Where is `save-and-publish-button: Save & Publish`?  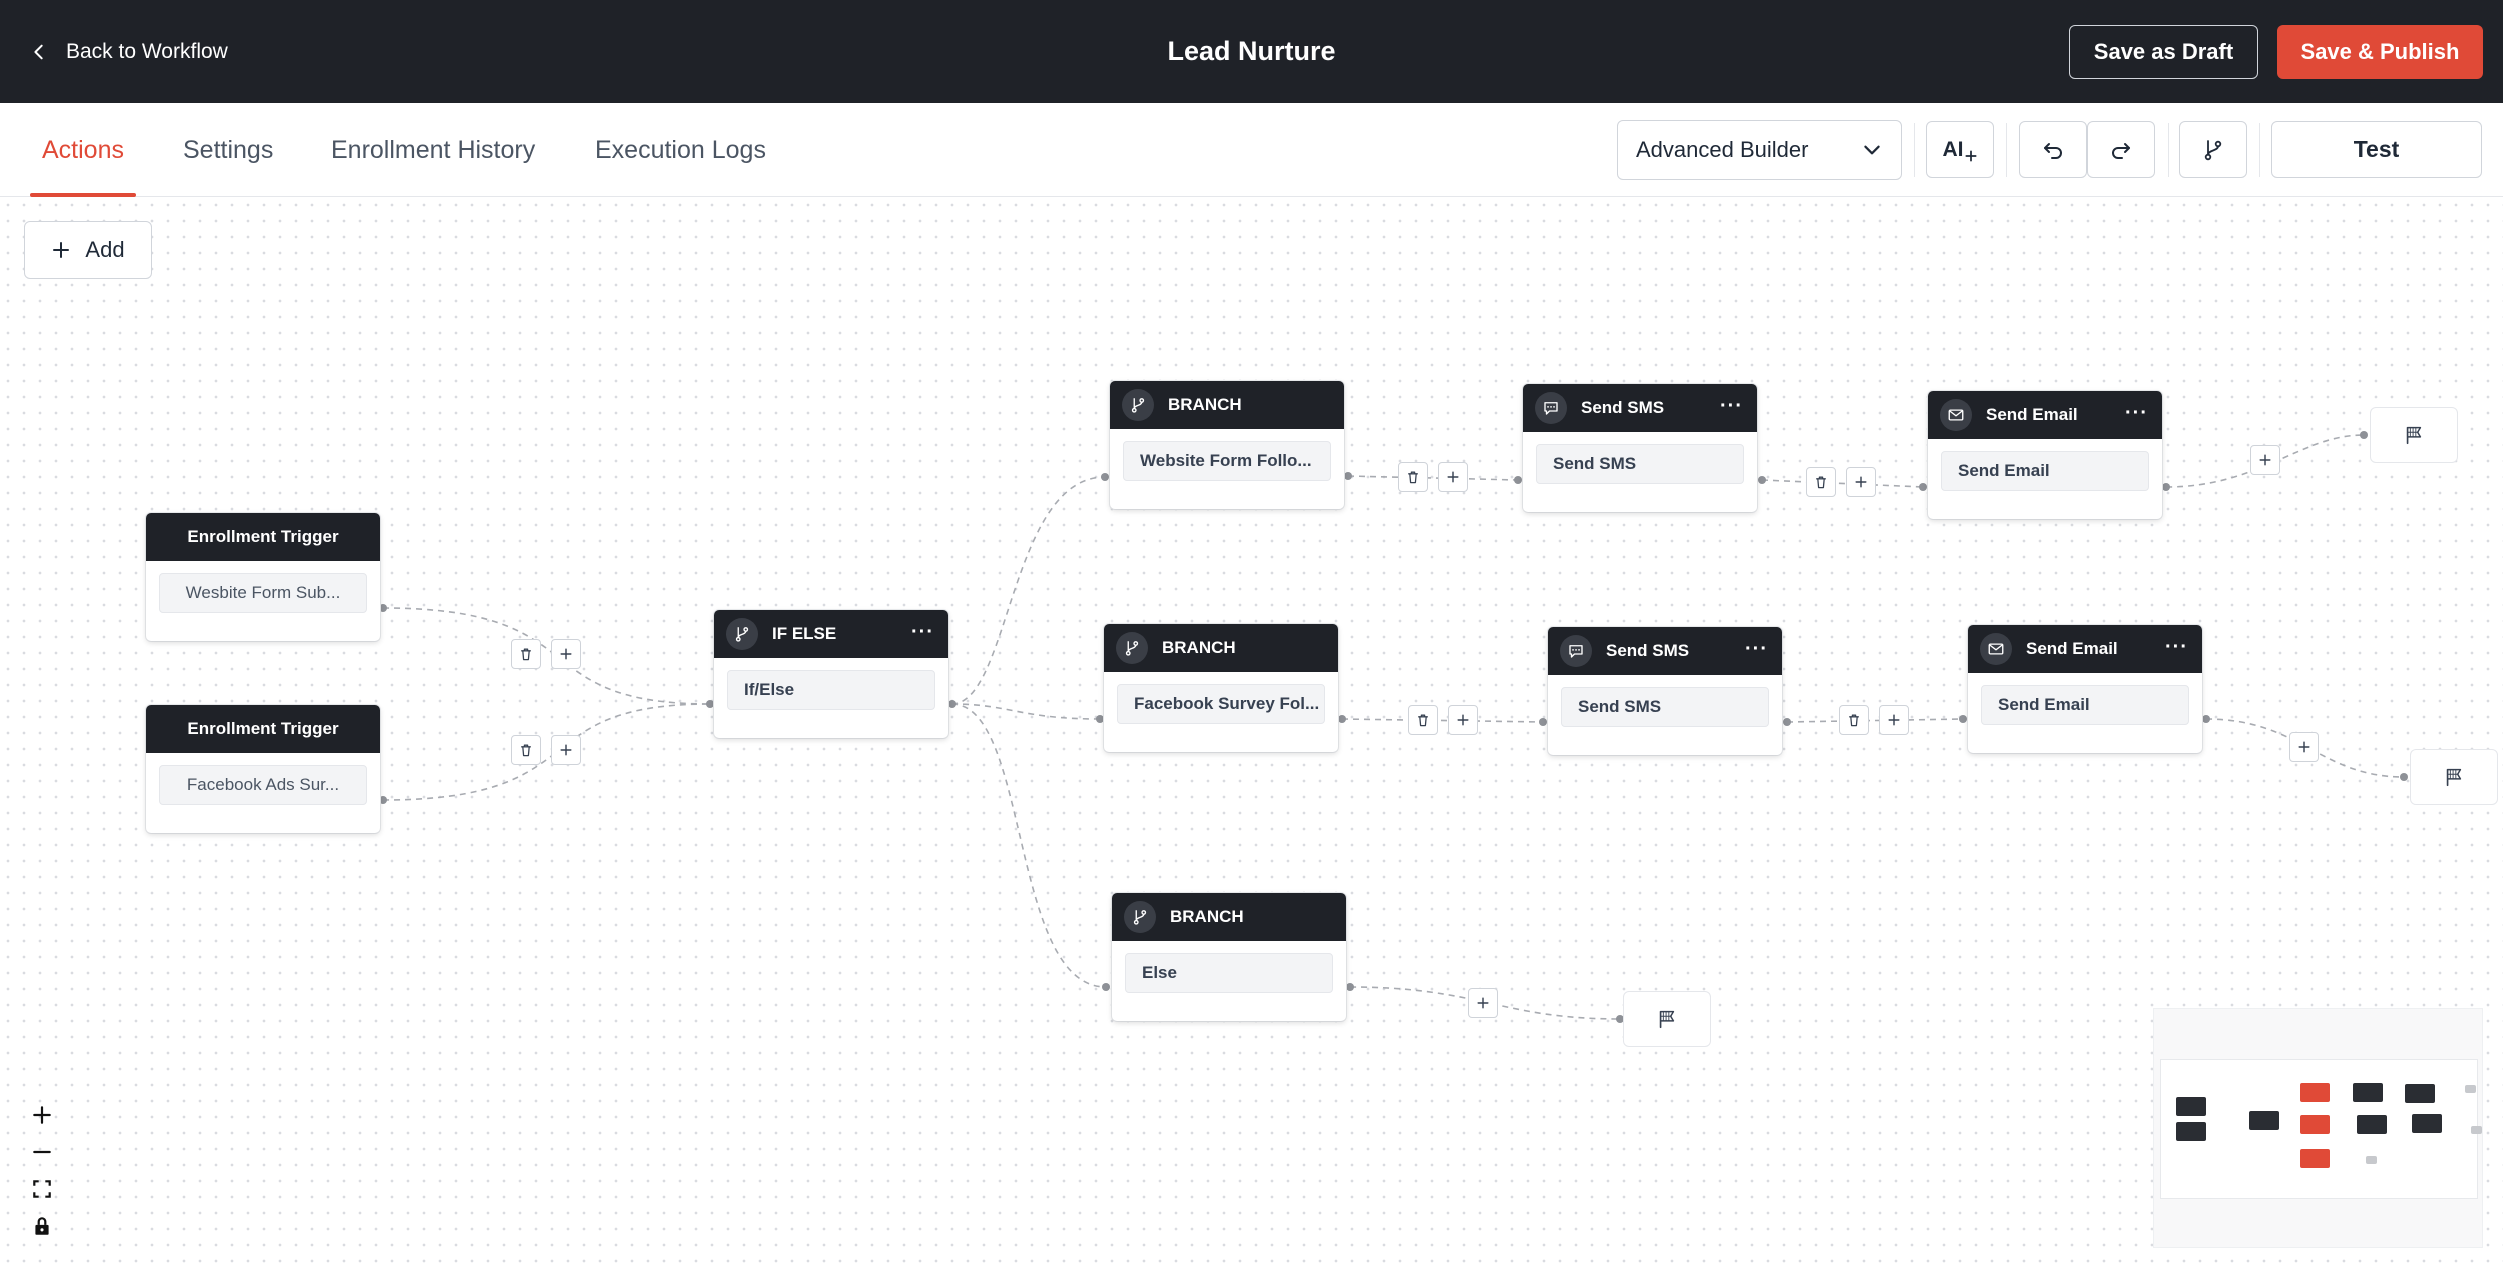
save-and-publish-button: Save & Publish is located at coordinates (2380, 52).